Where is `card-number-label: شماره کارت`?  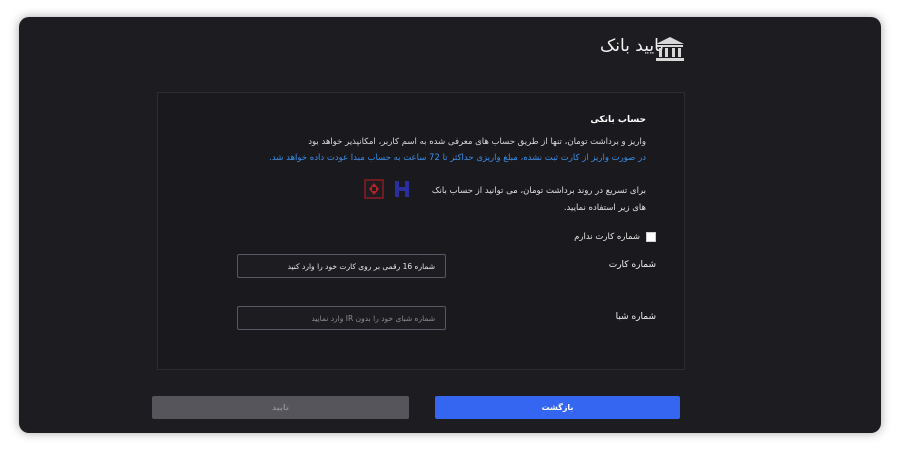 card-number-label: شماره کارت is located at coordinates (632, 265).